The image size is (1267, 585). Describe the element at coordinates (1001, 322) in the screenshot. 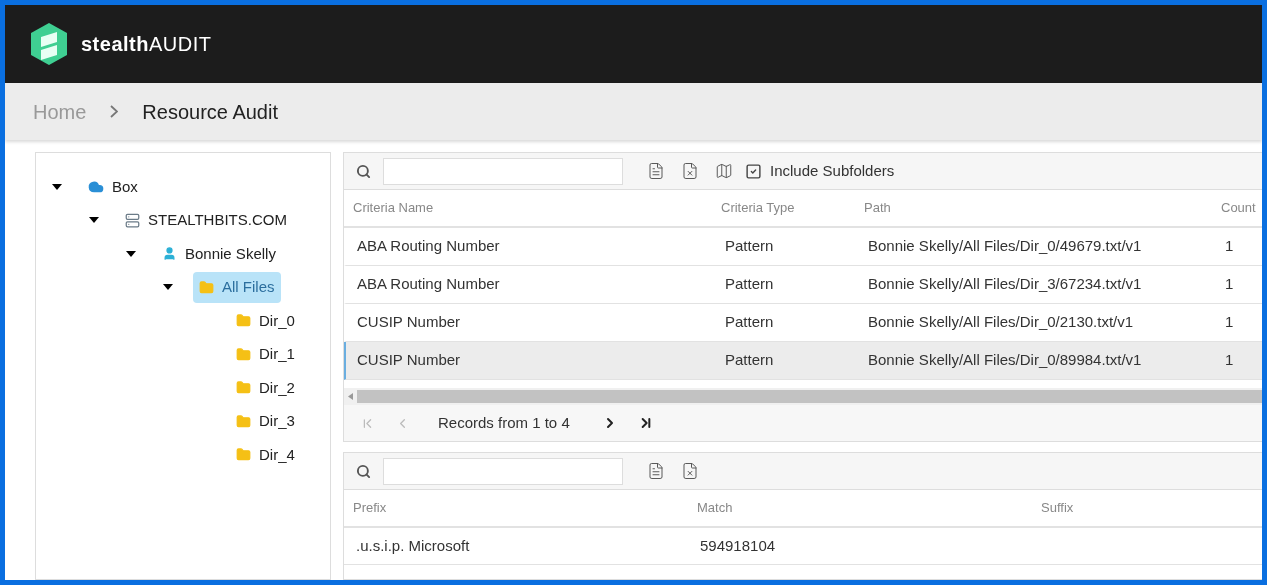

I see `table-cell-text: Bonnie Skelly/All Files/Dir_0/2130.txt/v1` at that location.